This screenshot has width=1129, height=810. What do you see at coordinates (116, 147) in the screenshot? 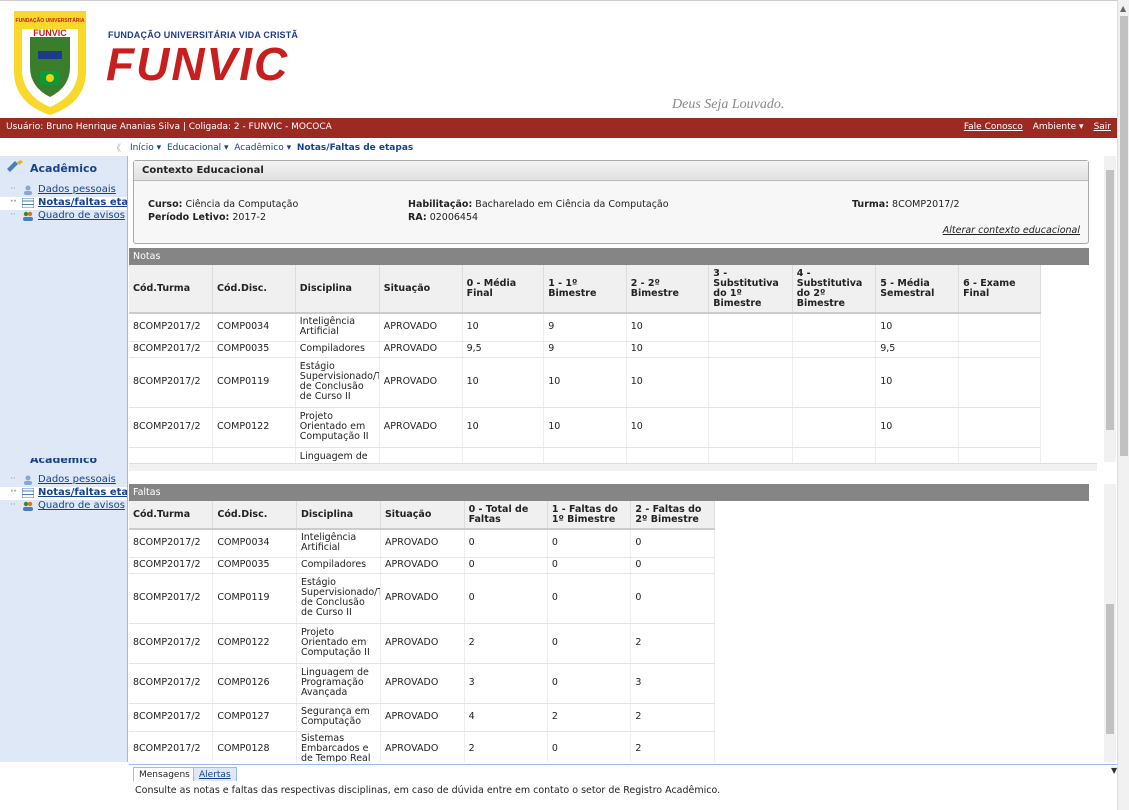
I see `collapse-sidebar-icon: 《` at bounding box center [116, 147].